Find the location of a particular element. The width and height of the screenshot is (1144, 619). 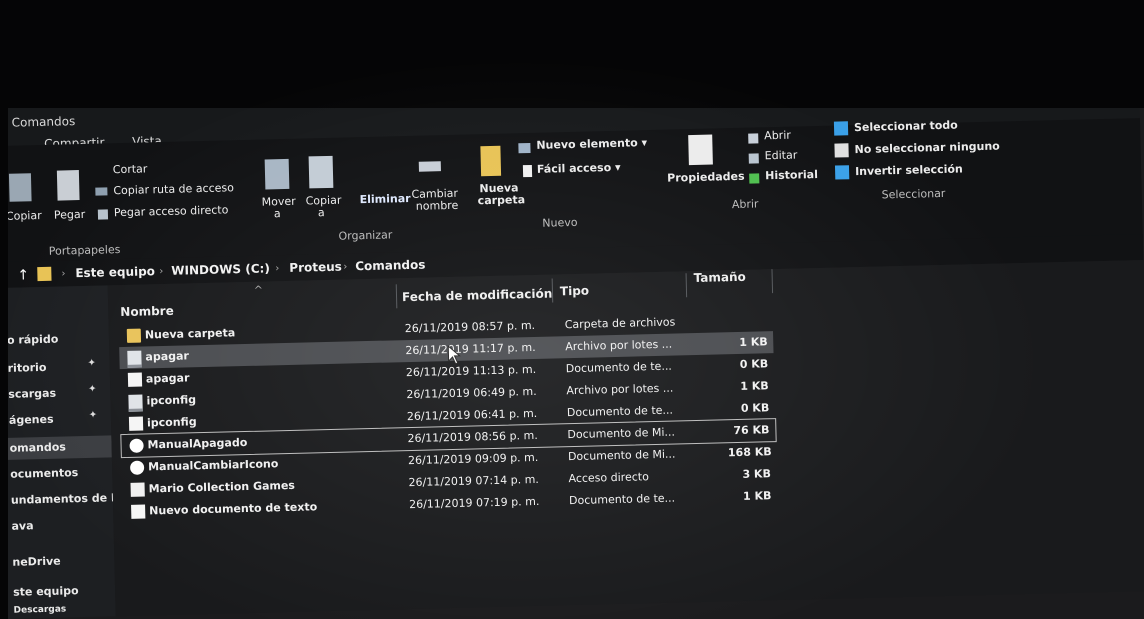

file-name: Nuevo documento de texto is located at coordinates (233, 509).